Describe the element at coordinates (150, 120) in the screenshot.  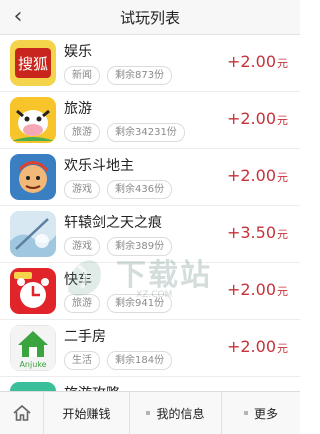
I see `list-item: 旅游 旅游 剩余34231份 +2.00元` at that location.